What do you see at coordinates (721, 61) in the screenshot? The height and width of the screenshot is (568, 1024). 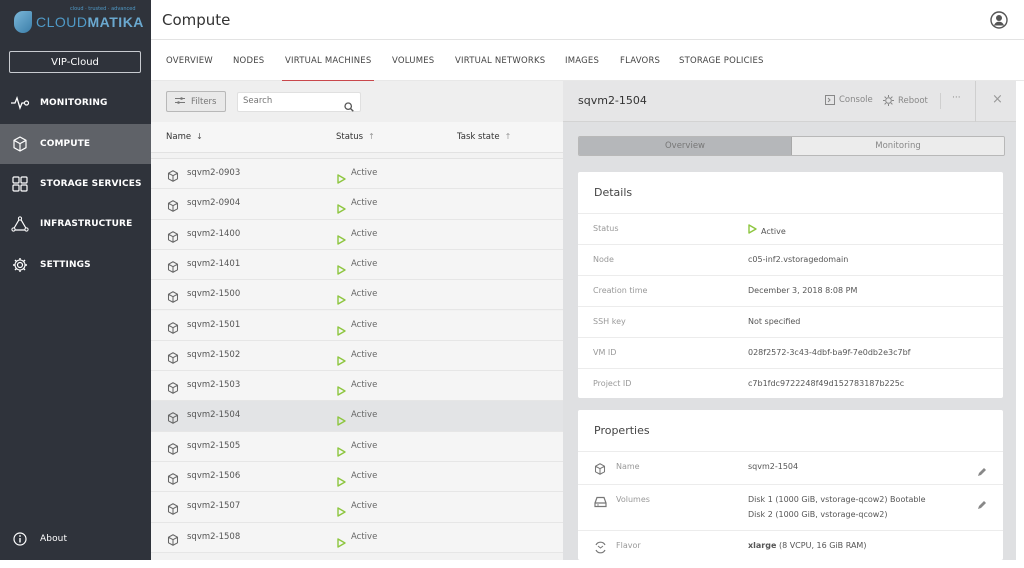 I see `tab-storage-policies: STORAGE POLICIES` at bounding box center [721, 61].